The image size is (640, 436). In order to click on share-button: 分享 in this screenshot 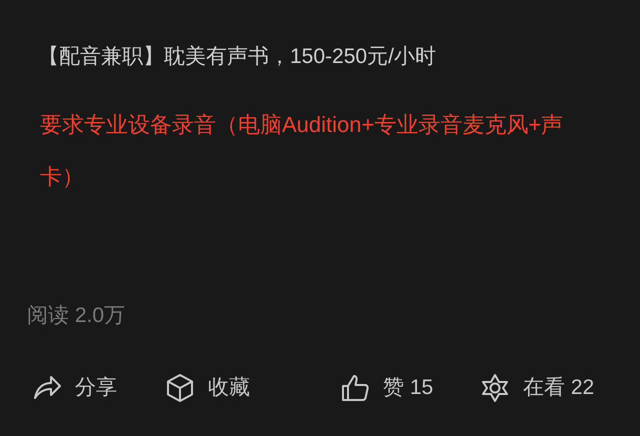, I will do `click(74, 388)`.